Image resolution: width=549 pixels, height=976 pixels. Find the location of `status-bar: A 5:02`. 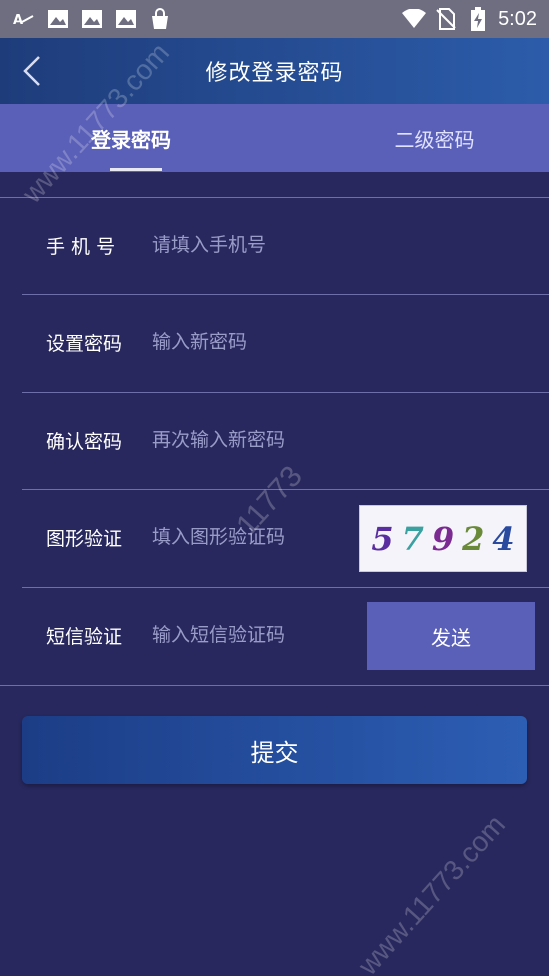

status-bar: A 5:02 is located at coordinates (274, 19).